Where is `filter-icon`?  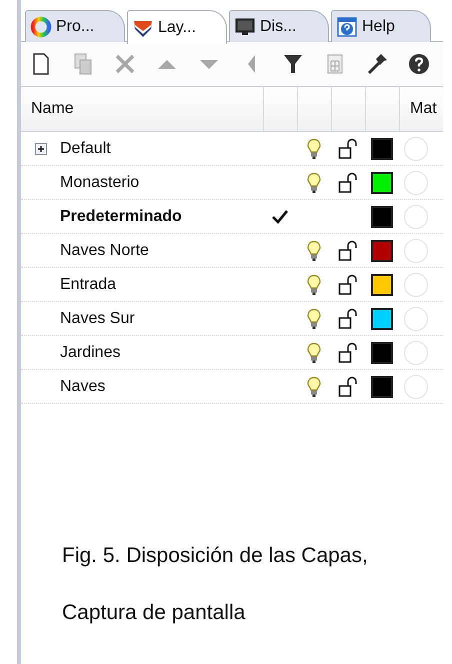 filter-icon is located at coordinates (293, 64).